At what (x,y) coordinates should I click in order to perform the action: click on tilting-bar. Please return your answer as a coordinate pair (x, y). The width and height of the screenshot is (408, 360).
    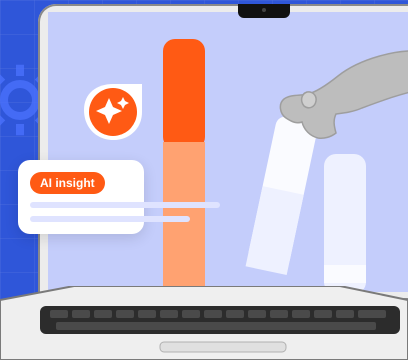
    Looking at the image, I should click on (281, 196).